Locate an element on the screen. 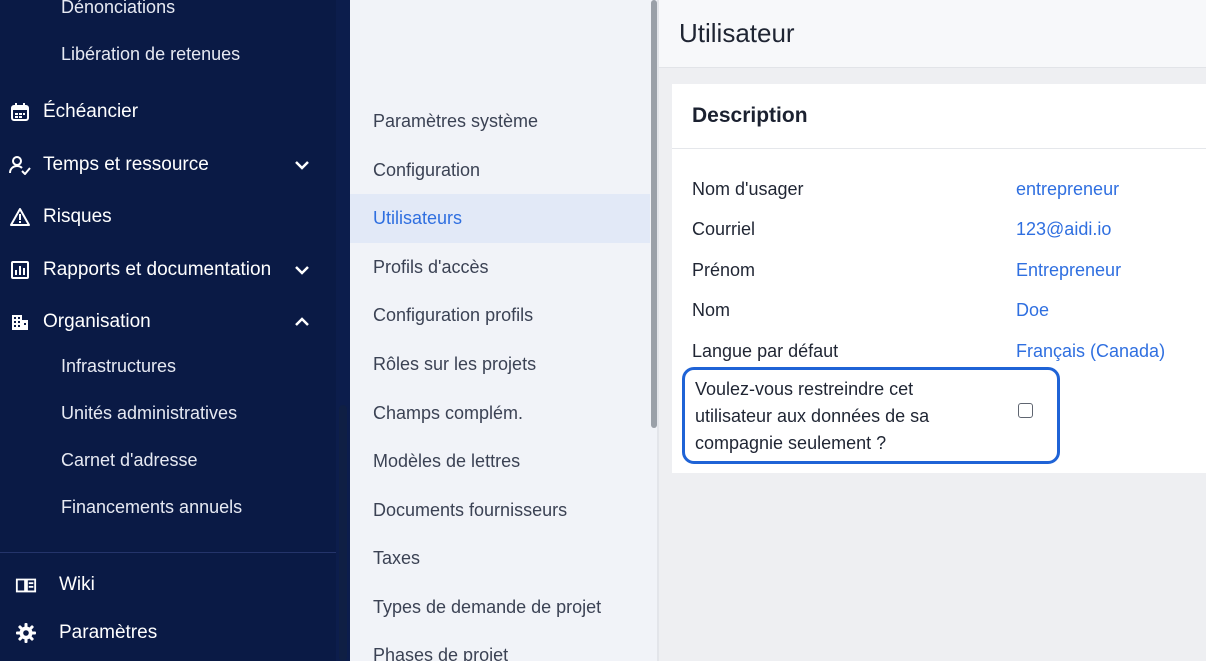 The height and width of the screenshot is (661, 1206). sidebar-scrollbar-thumb is located at coordinates (343, 533).